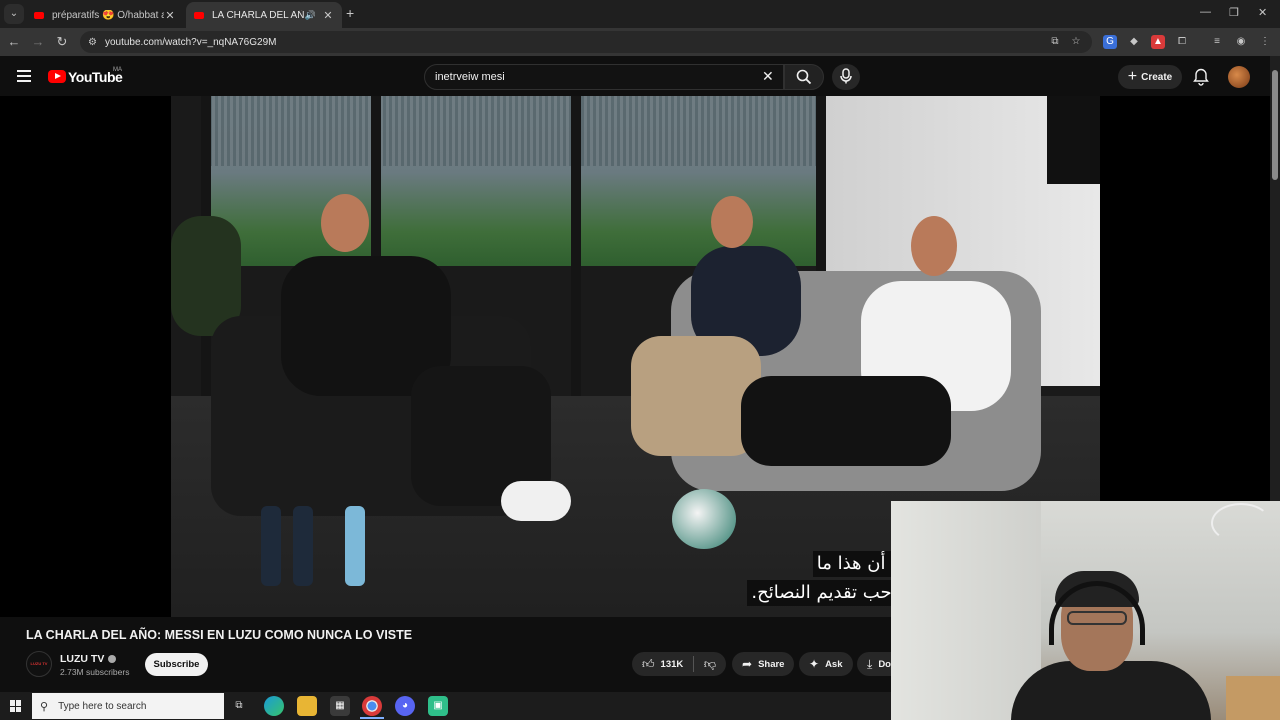 Image resolution: width=1280 pixels, height=720 pixels. What do you see at coordinates (112, 659) in the screenshot?
I see `verified-badge-icon` at bounding box center [112, 659].